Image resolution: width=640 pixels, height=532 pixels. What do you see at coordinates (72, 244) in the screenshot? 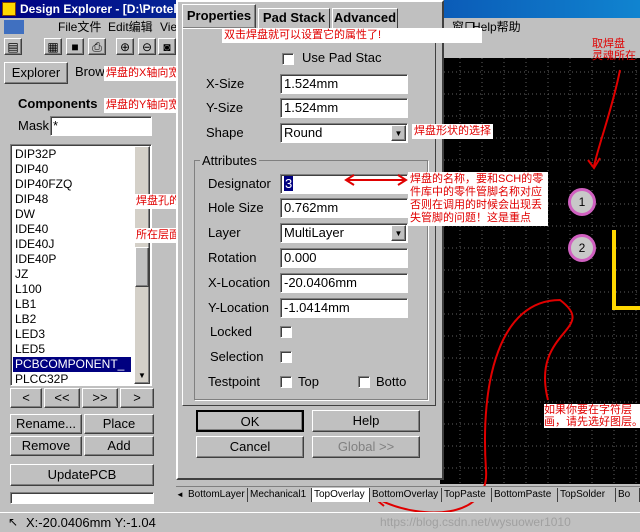
I see `list-item: IDE40J` at bounding box center [72, 244].